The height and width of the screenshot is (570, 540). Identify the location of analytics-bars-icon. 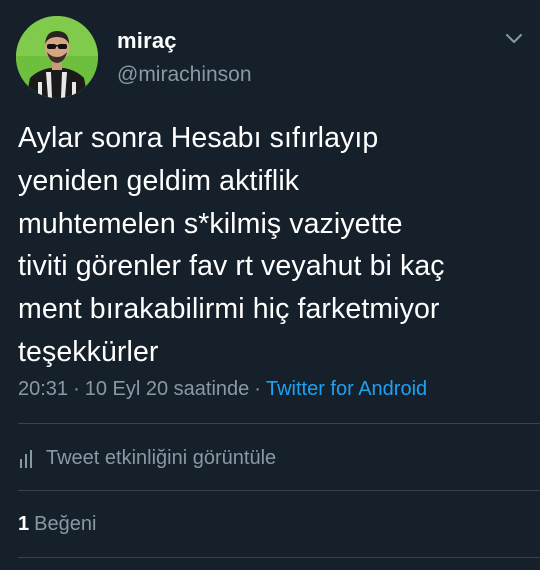
(27, 458).